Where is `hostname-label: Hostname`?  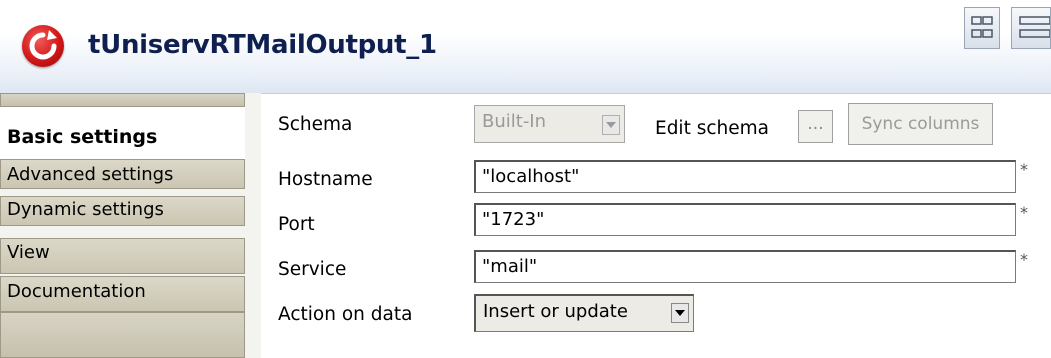 hostname-label: Hostname is located at coordinates (325, 179).